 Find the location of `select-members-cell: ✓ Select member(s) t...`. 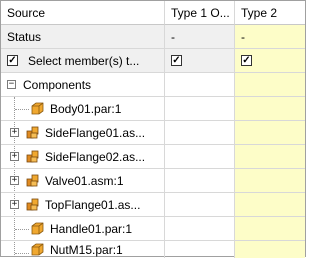

select-members-cell: ✓ Select member(s) t... is located at coordinates (83, 61).